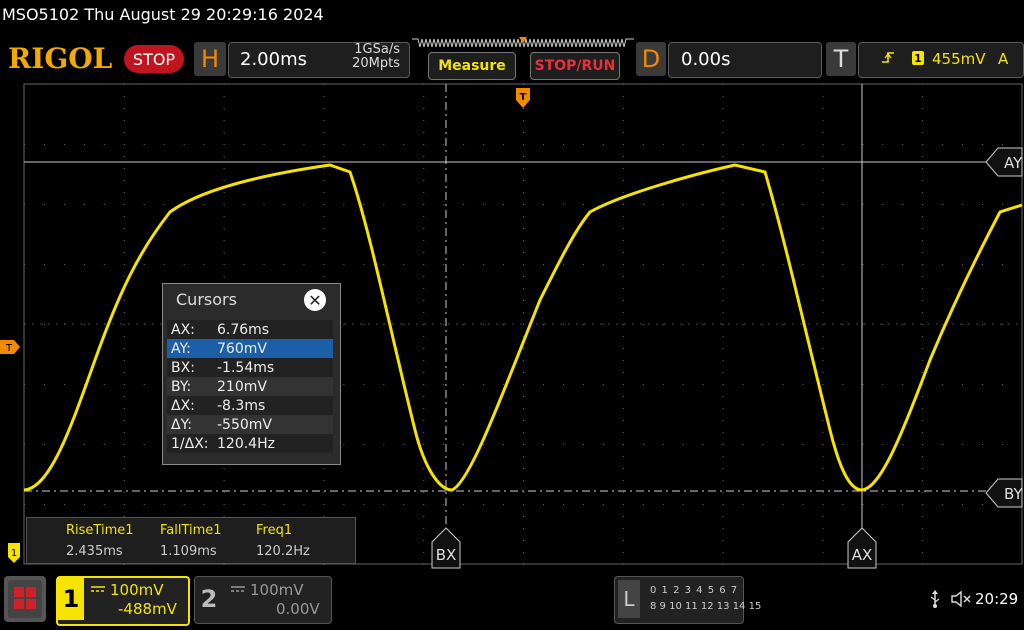  I want to click on logic-analyzer-letter: L, so click(629, 599).